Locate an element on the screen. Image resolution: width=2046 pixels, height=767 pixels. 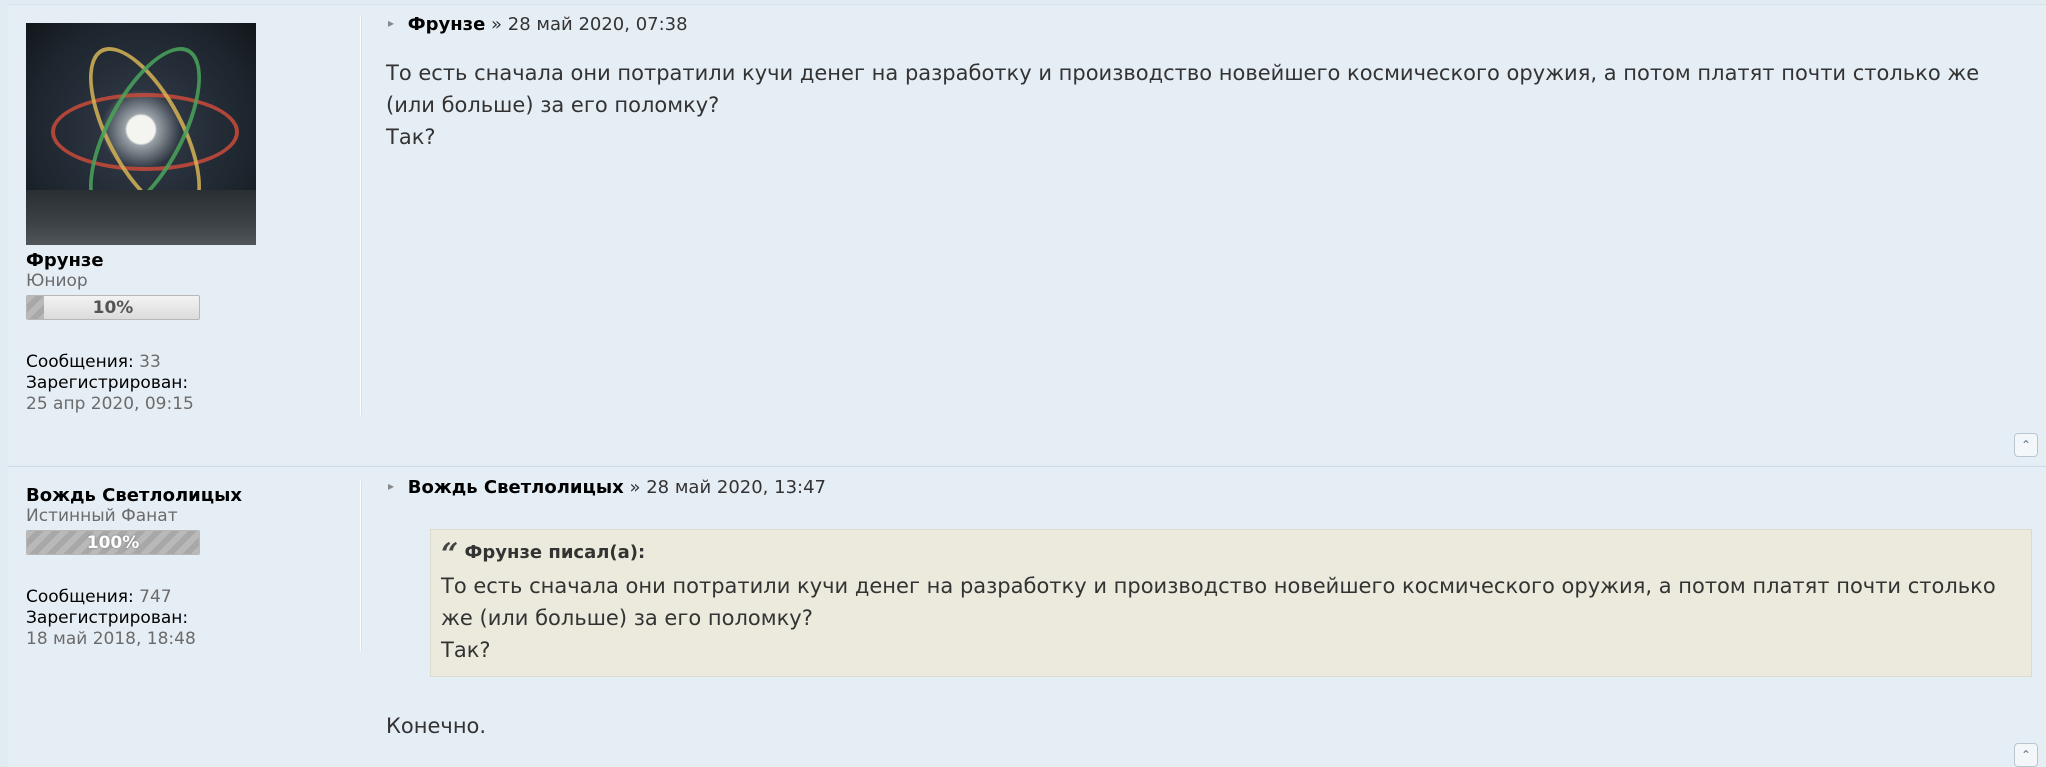
post-date: 28 май 2020, 07:38 is located at coordinates (597, 24).